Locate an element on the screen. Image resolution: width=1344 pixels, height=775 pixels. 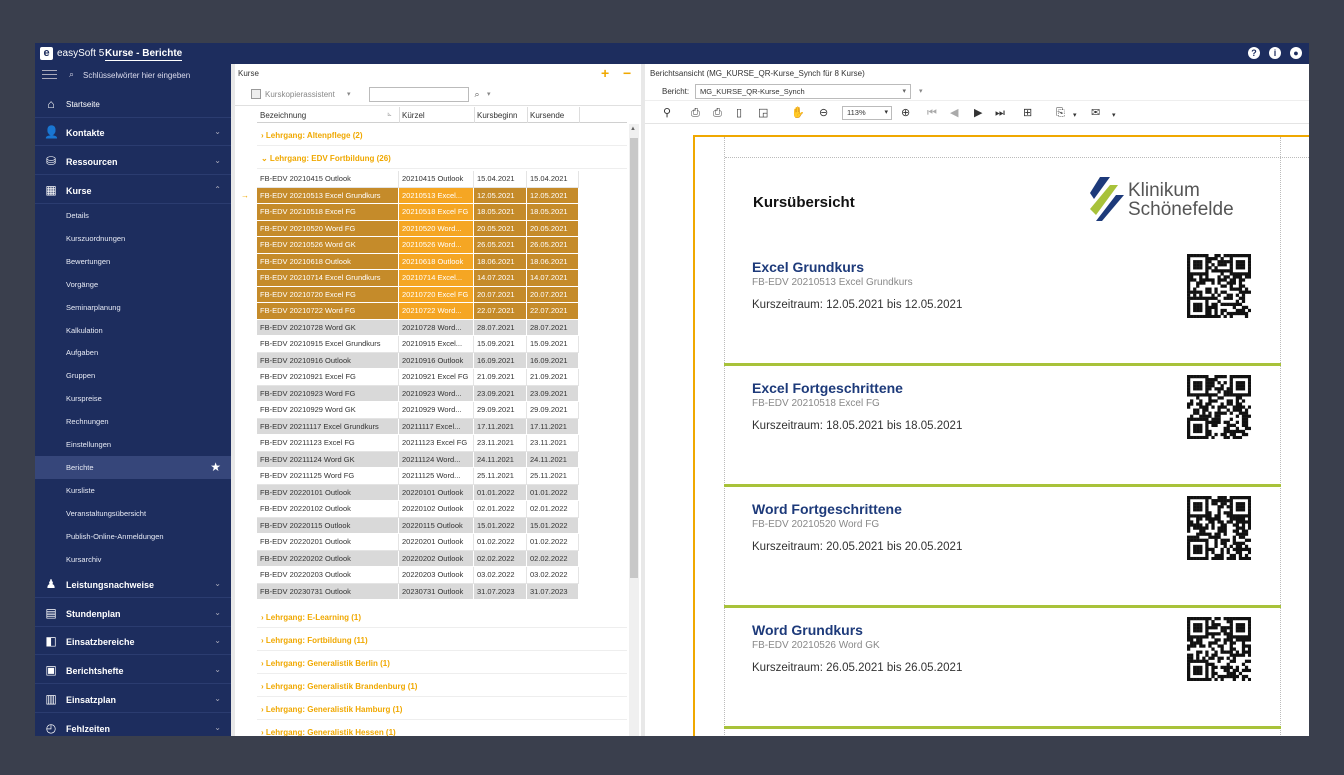
hand-tool-icon: ✋ is located at coordinates (798, 113).